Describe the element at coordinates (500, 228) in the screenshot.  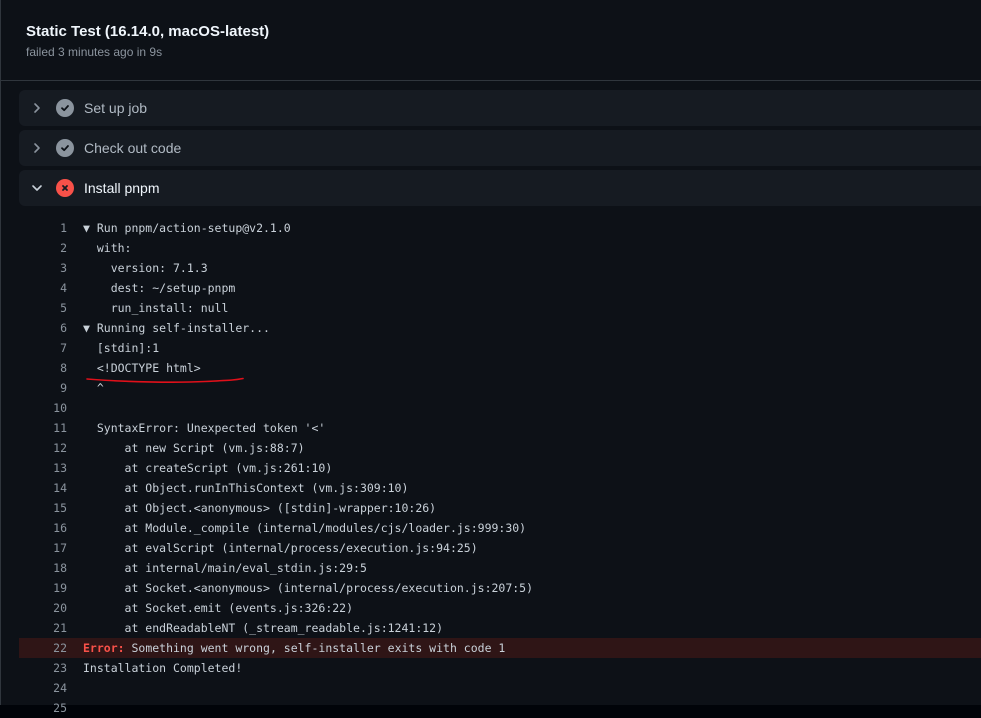
I see `log-line: 1 ▼ Run pnpm/action-setup@v2.1.0` at that location.